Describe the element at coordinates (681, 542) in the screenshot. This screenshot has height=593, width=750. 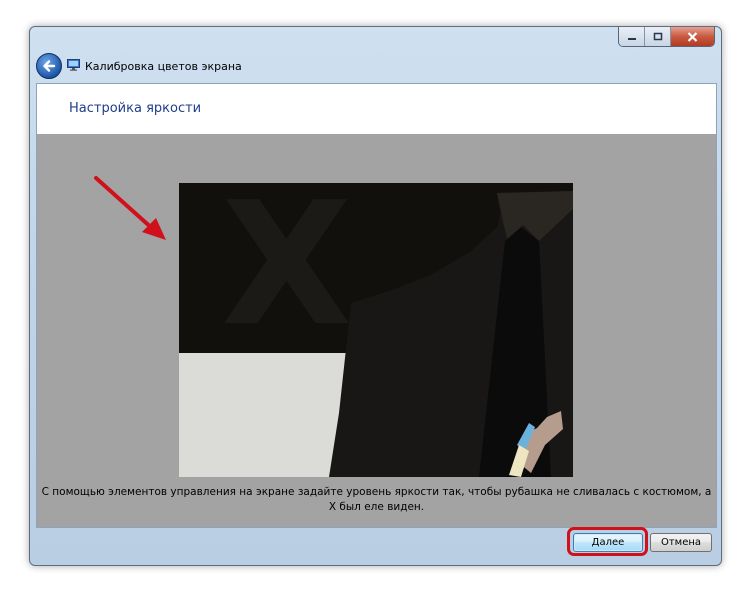
I see `cancel-button: Отмена` at that location.